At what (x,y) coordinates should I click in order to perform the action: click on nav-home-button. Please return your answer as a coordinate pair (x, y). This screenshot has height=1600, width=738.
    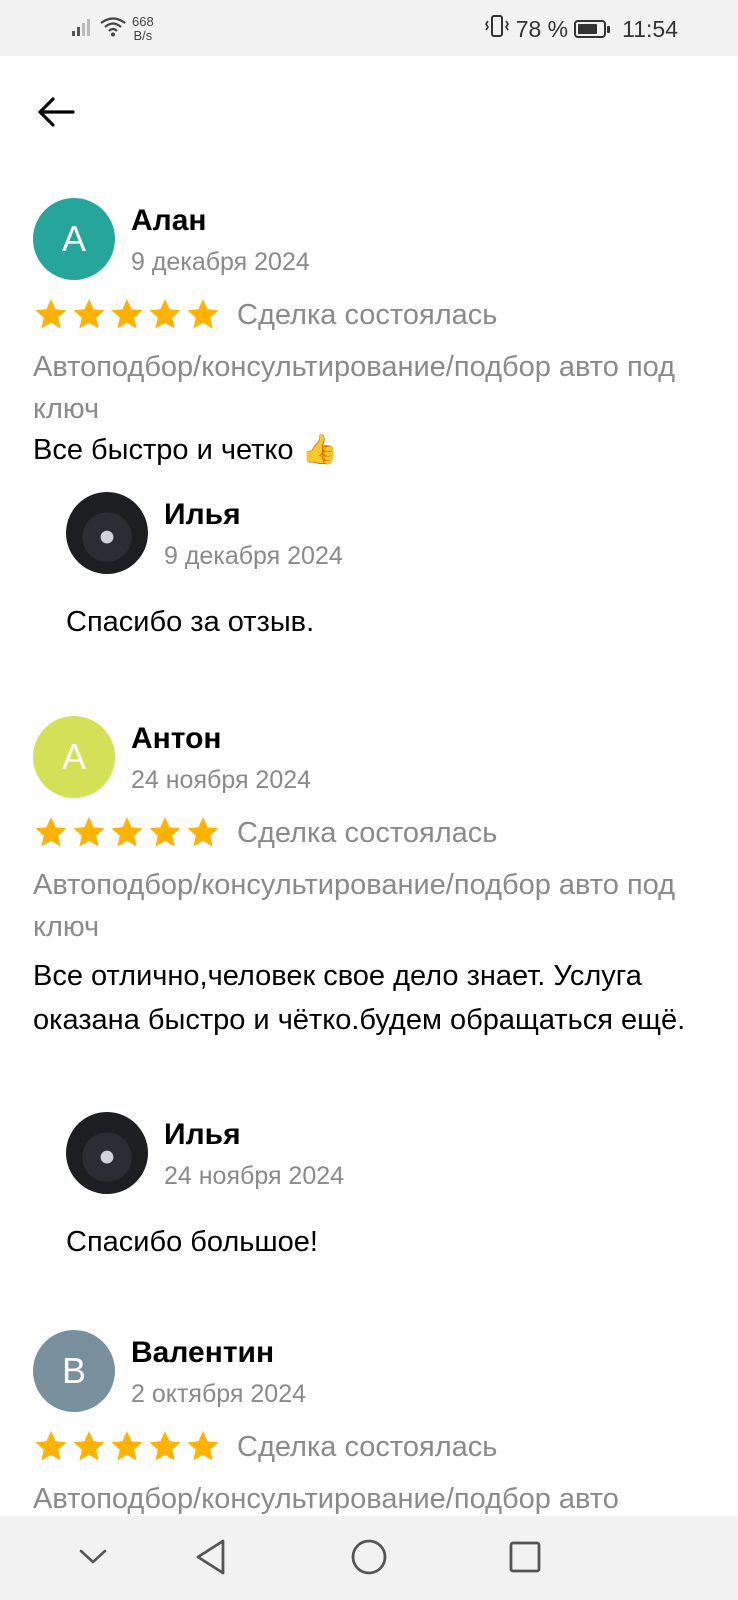
    Looking at the image, I should click on (369, 1559).